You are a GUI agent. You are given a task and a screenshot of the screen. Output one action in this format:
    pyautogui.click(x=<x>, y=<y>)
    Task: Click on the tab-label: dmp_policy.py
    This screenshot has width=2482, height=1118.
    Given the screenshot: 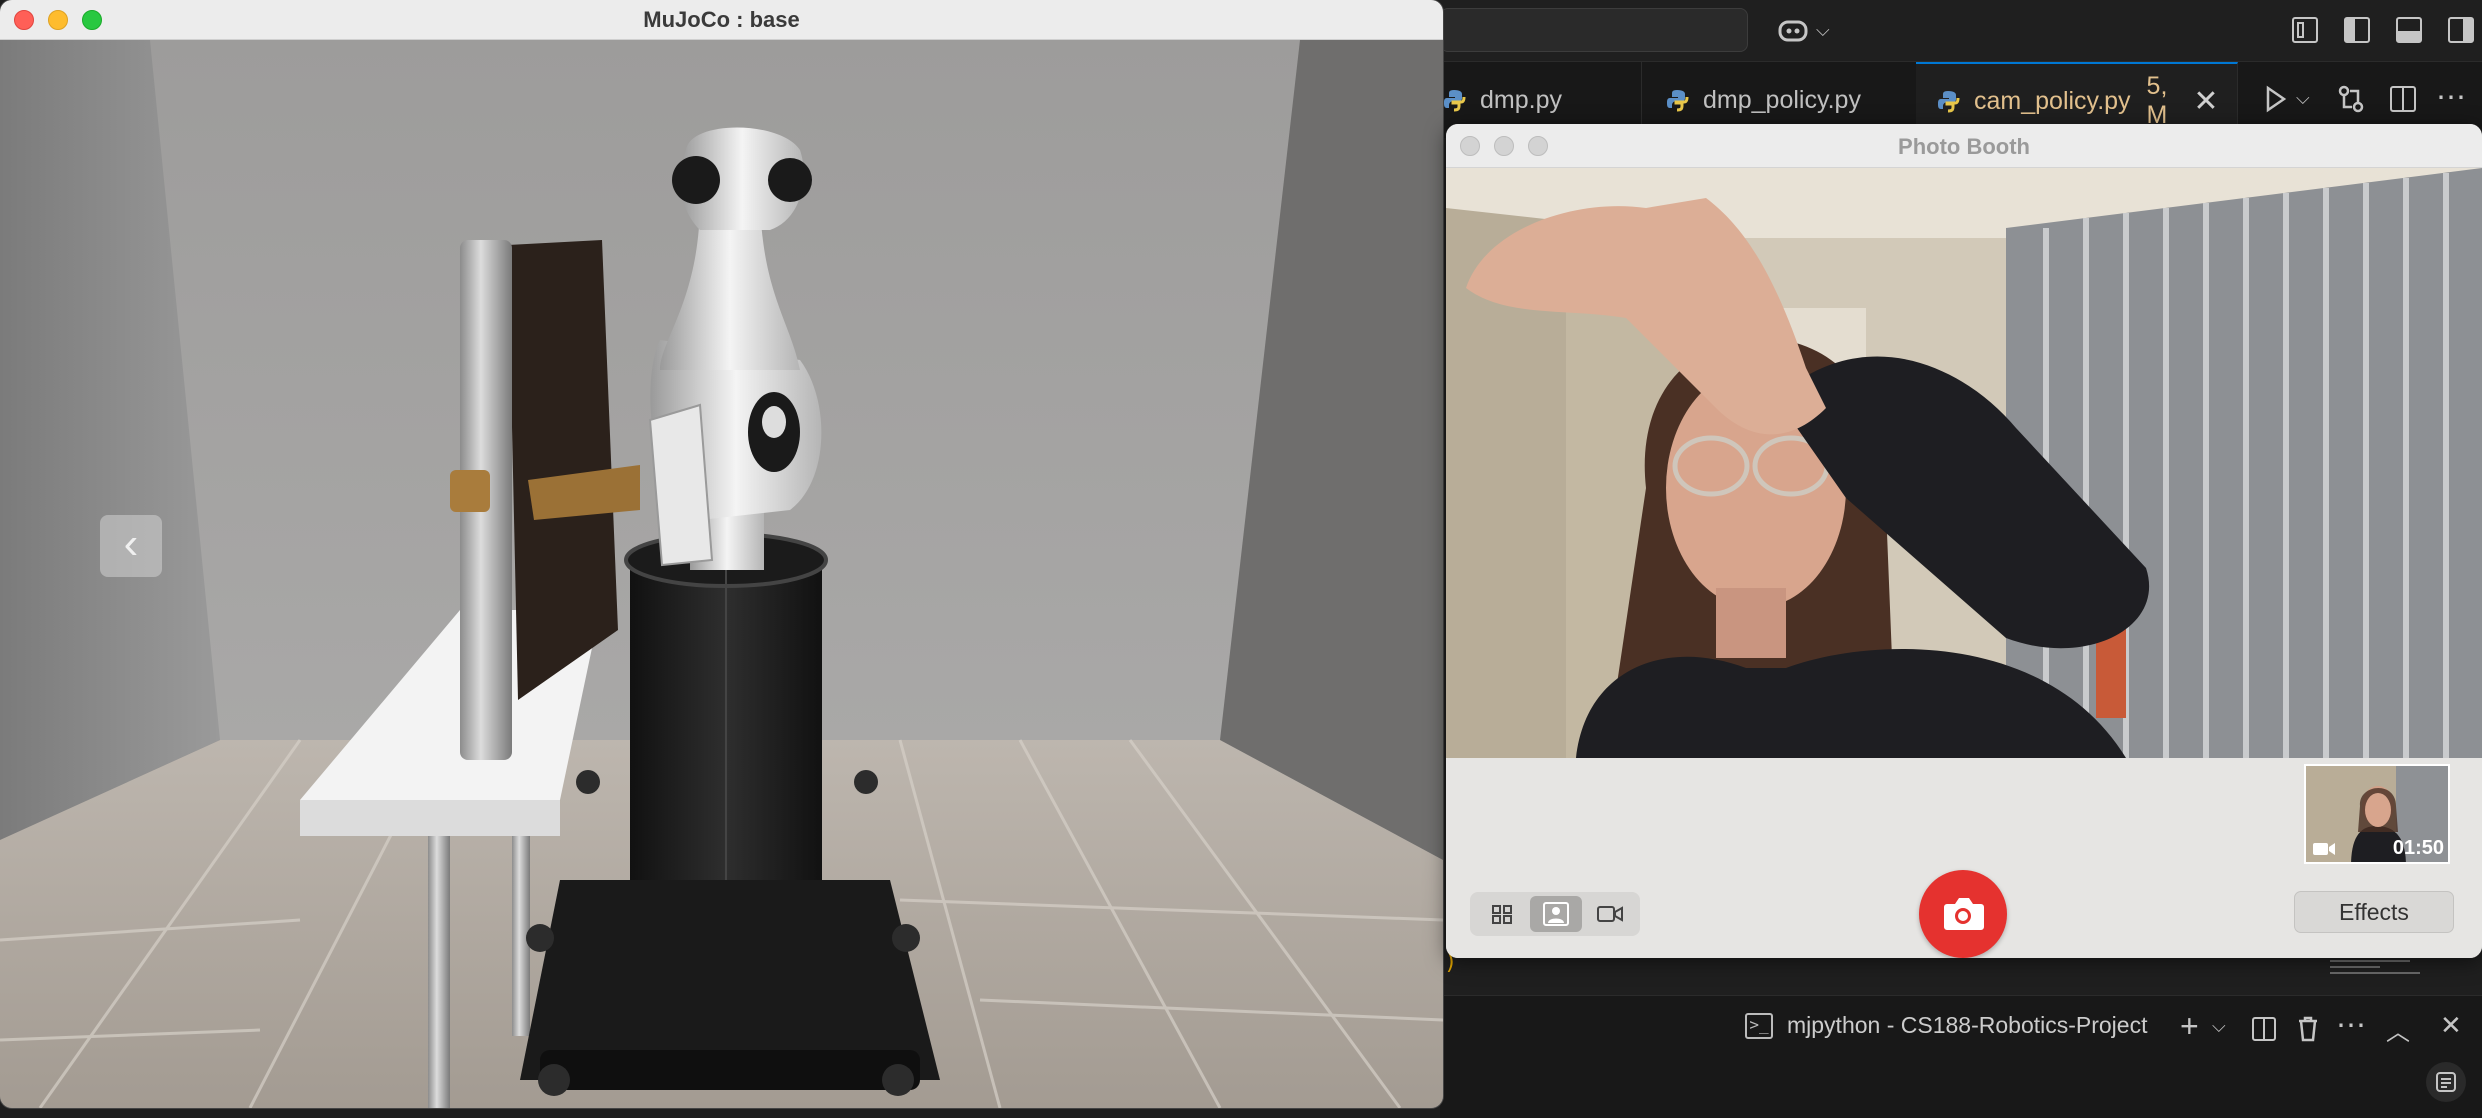 What is the action you would take?
    pyautogui.click(x=1782, y=99)
    